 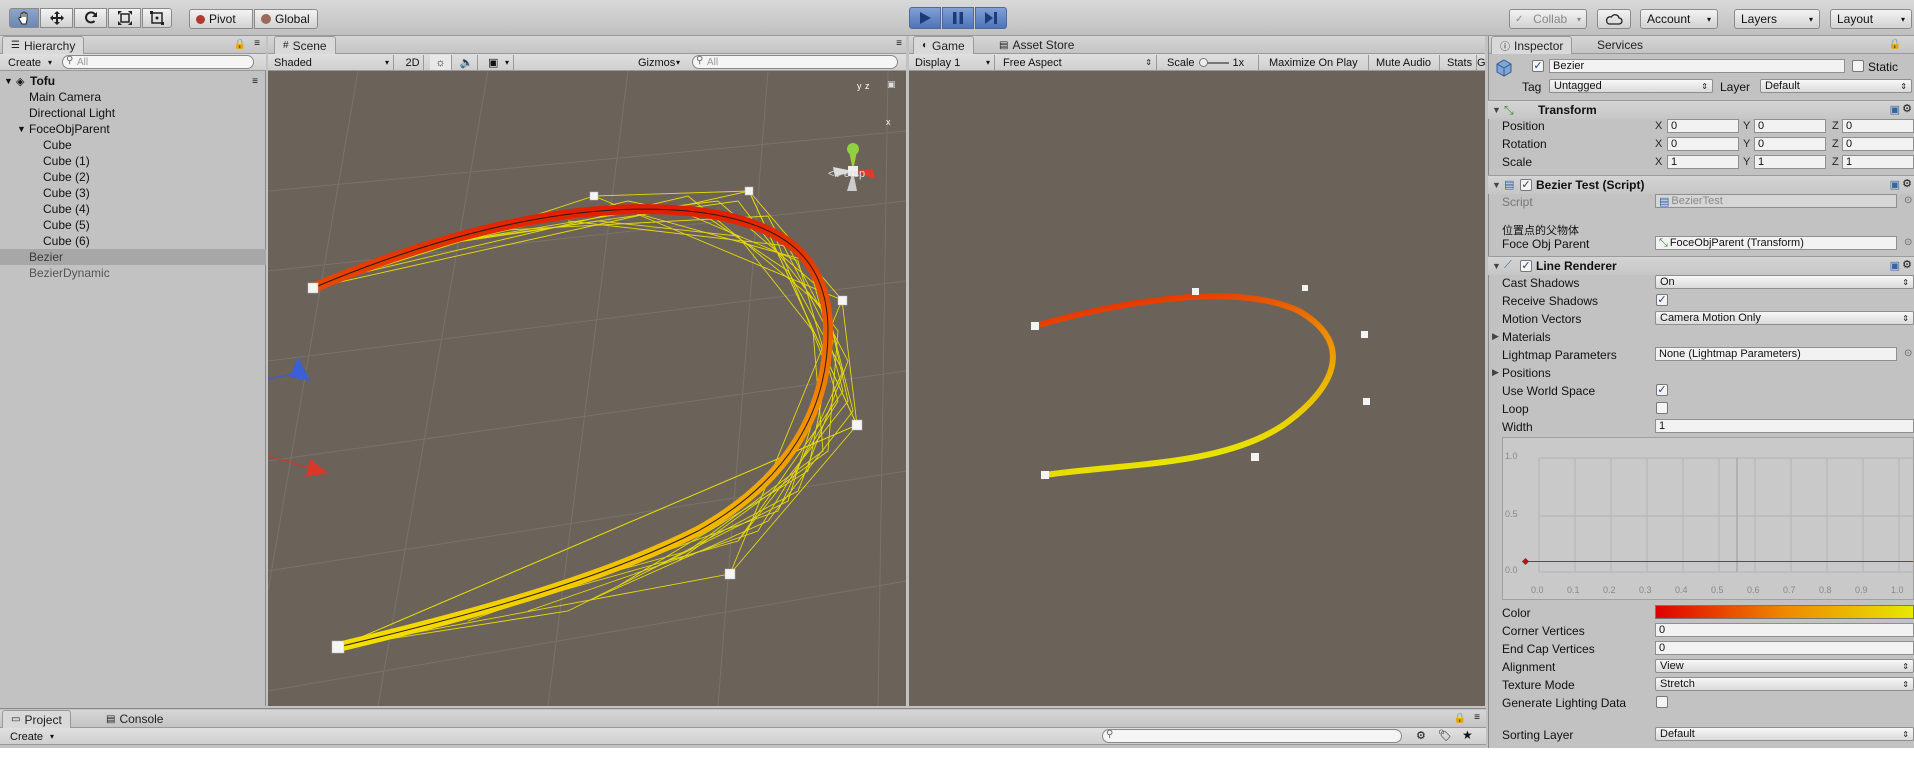 What do you see at coordinates (1784, 666) in the screenshot?
I see `alignment-dropdown: View ⇕` at bounding box center [1784, 666].